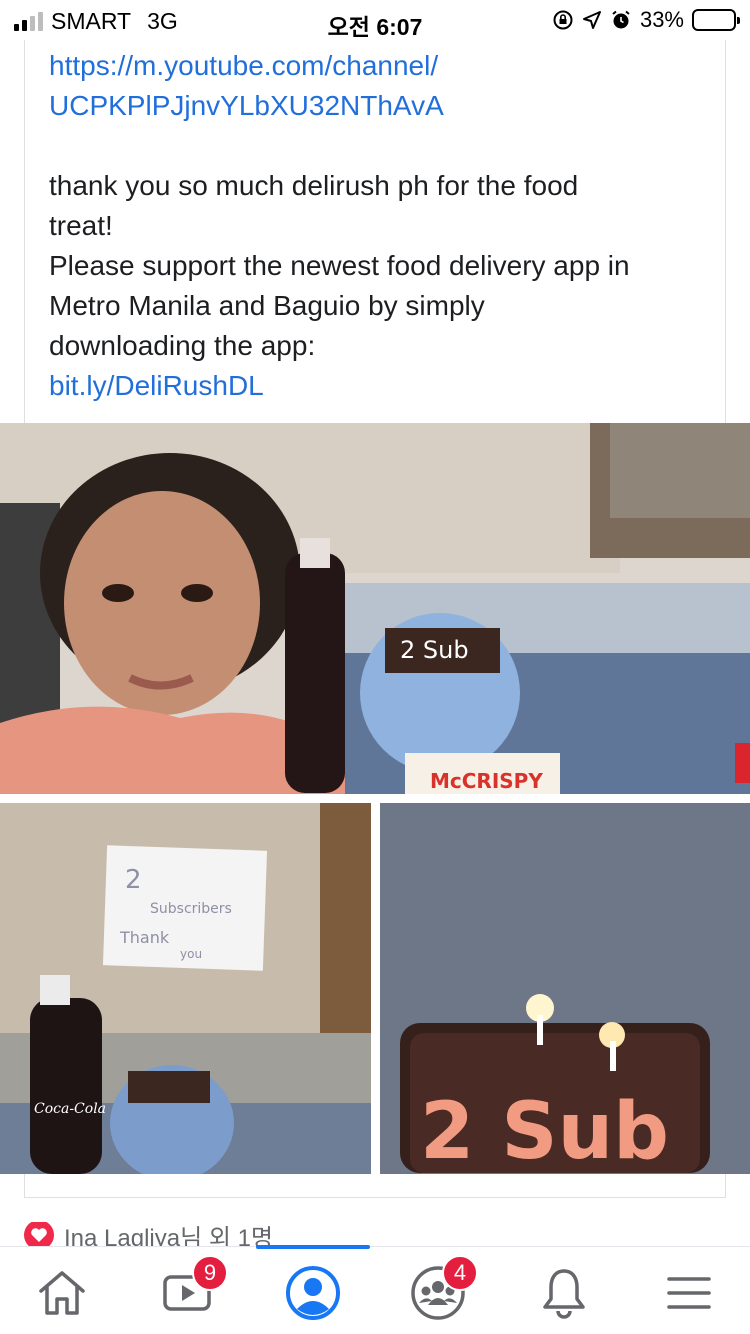 The width and height of the screenshot is (750, 1334). Describe the element at coordinates (661, 19) in the screenshot. I see `battery-percent: 33%` at that location.